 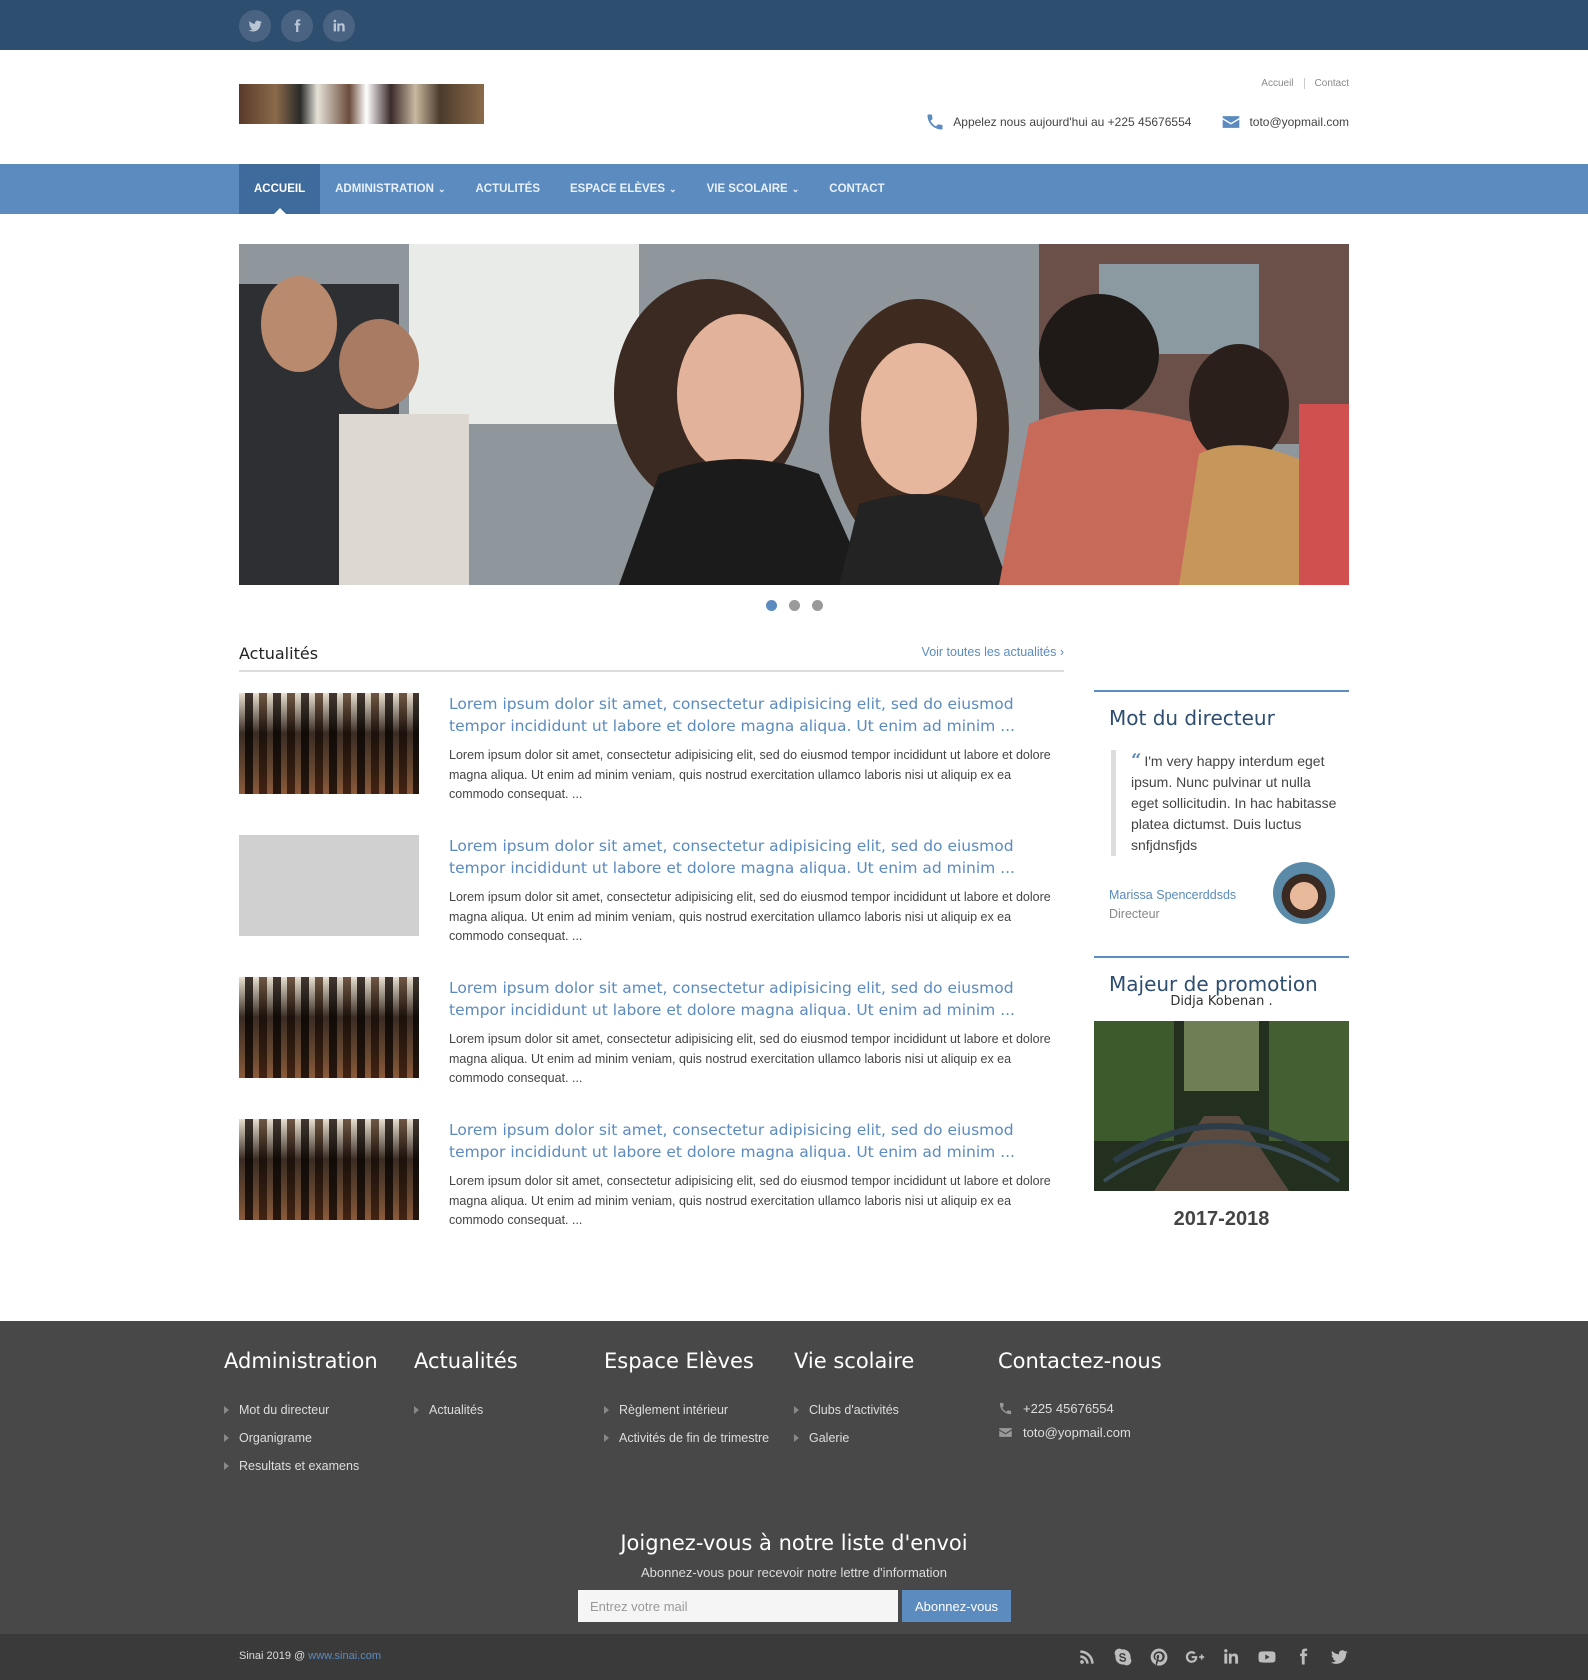 I want to click on header-email-text: toto@yopmail.com, so click(x=1299, y=122).